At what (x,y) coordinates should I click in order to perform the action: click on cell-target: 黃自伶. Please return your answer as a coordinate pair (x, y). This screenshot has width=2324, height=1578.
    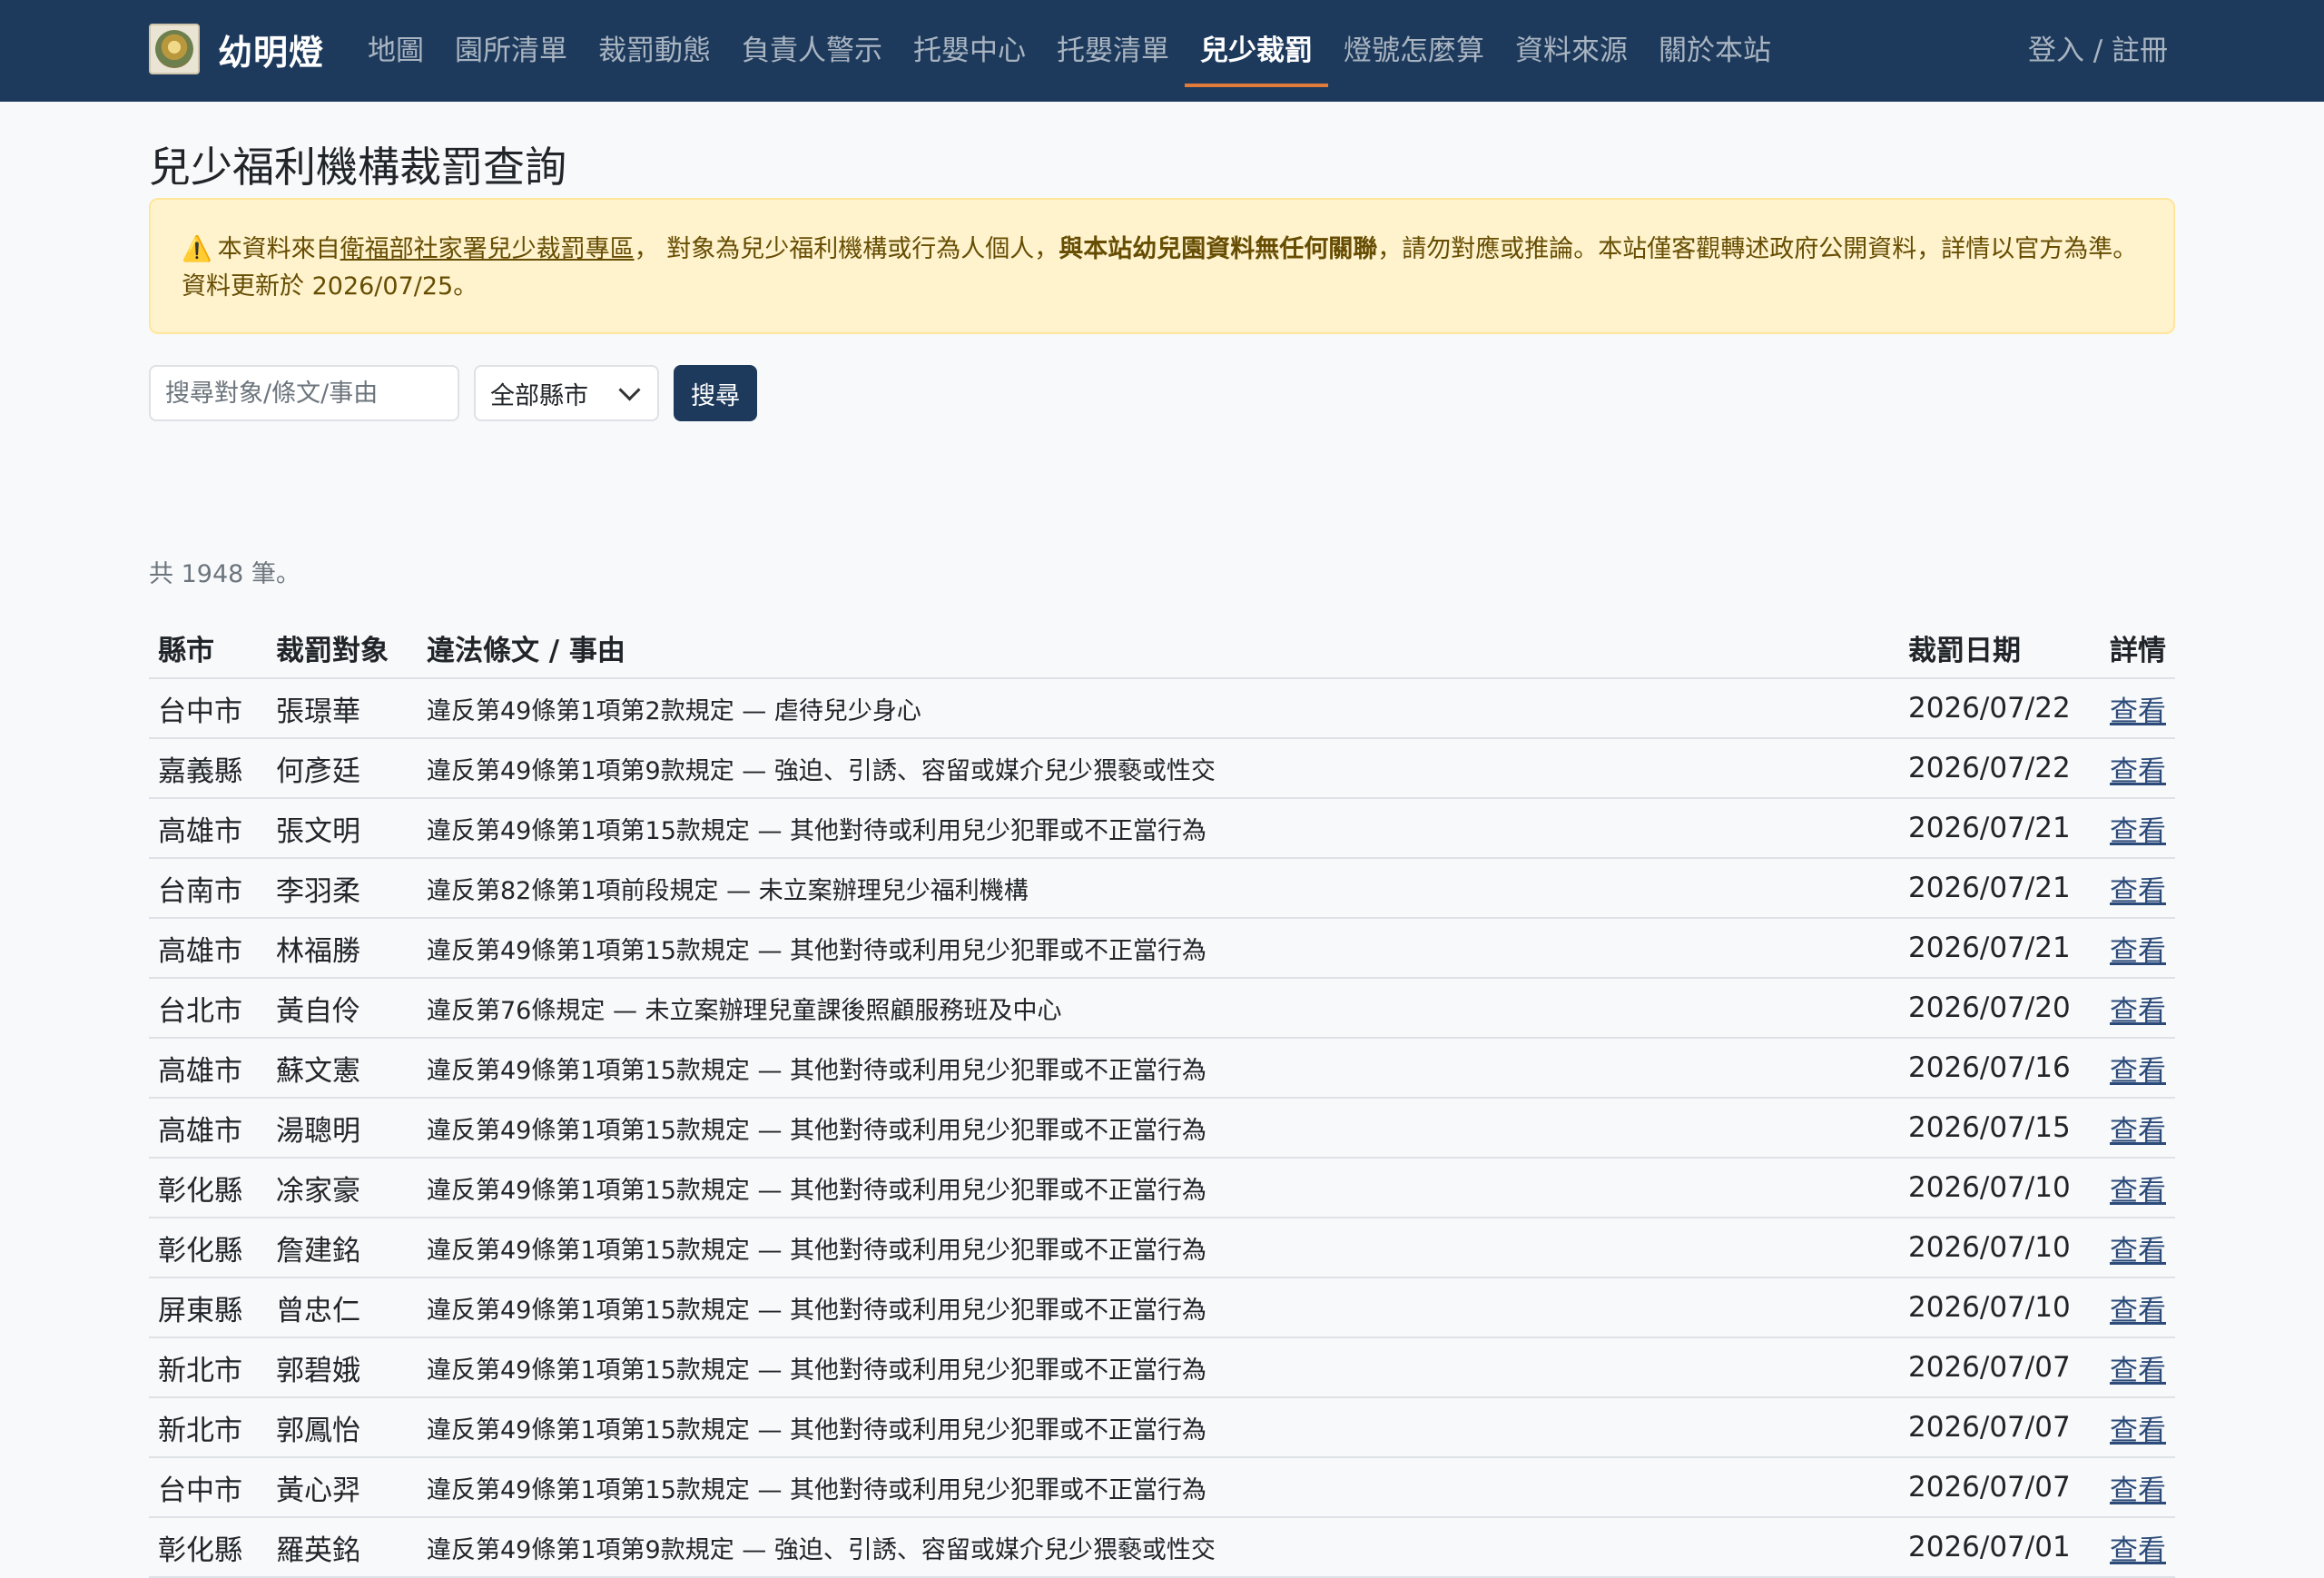
    Looking at the image, I should click on (342, 1009).